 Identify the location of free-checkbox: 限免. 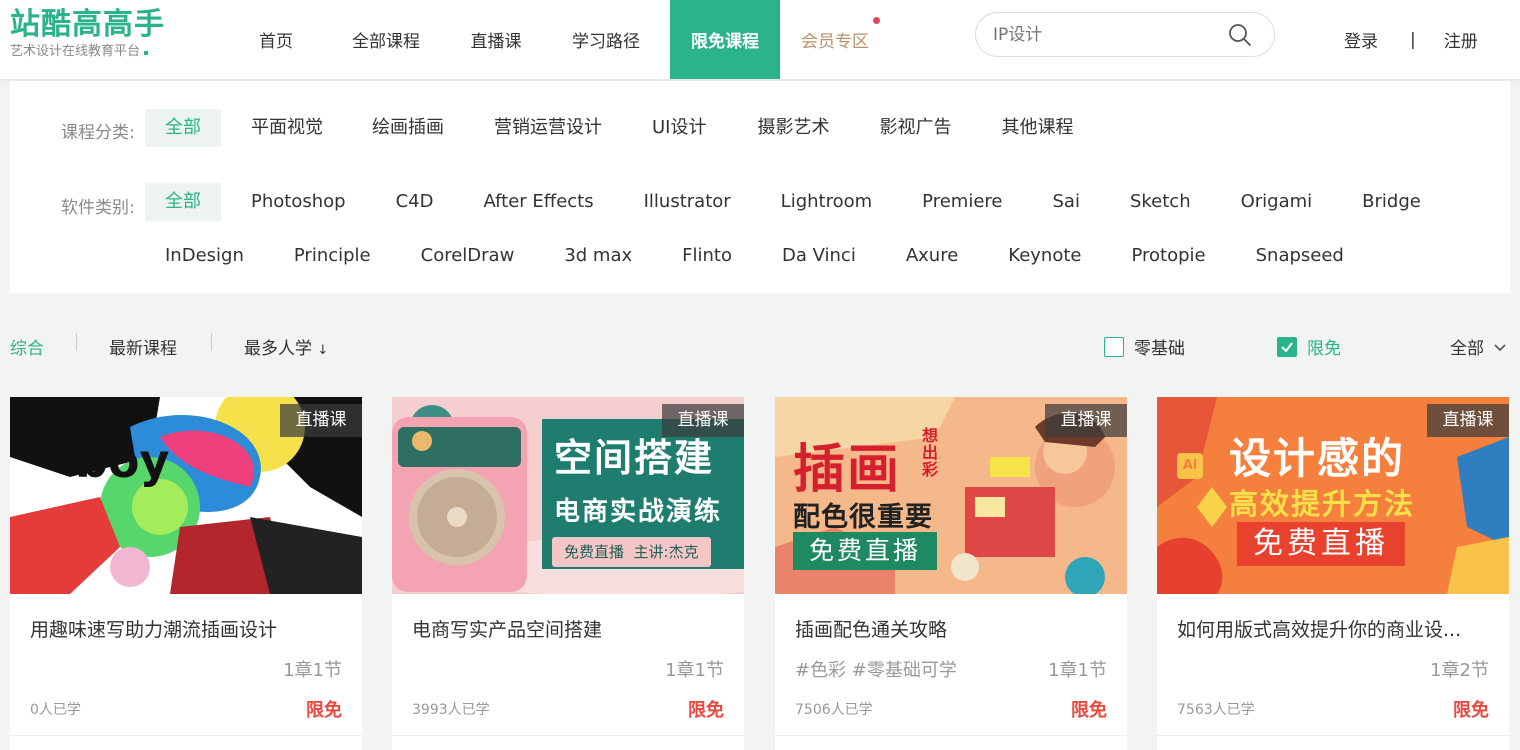
(1309, 346).